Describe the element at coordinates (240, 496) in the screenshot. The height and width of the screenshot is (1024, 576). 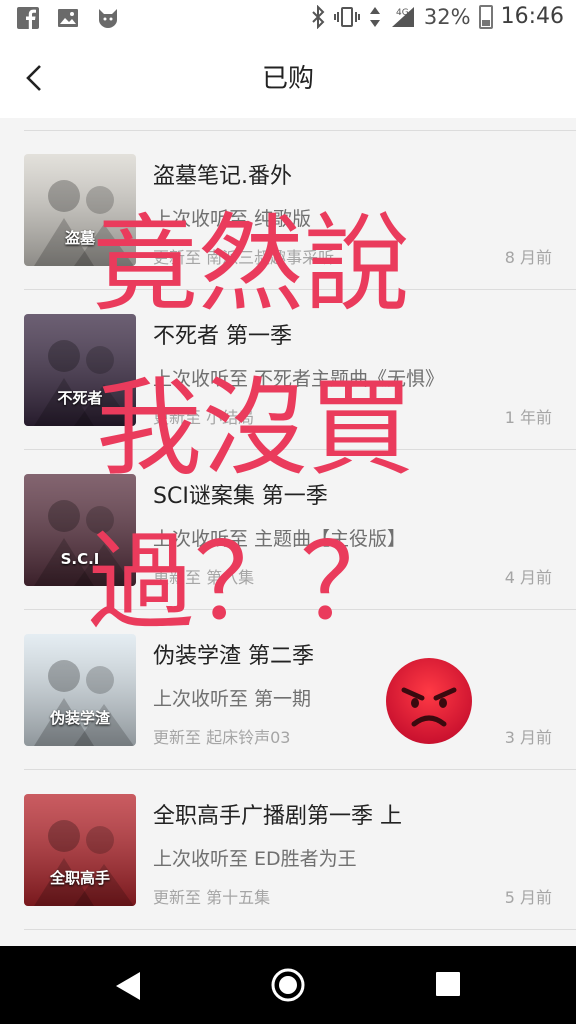
I see `item-title: SCI谜案集 第一季` at that location.